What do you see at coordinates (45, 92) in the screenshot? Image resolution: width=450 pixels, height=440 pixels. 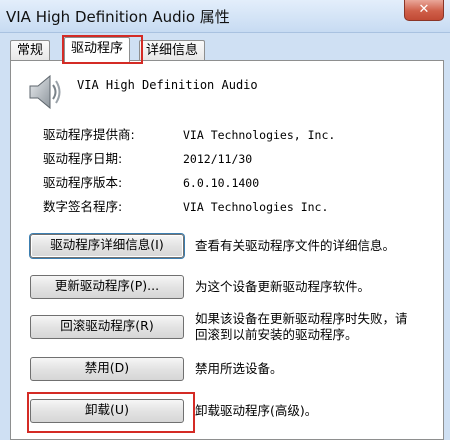 I see `speaker-icon` at bounding box center [45, 92].